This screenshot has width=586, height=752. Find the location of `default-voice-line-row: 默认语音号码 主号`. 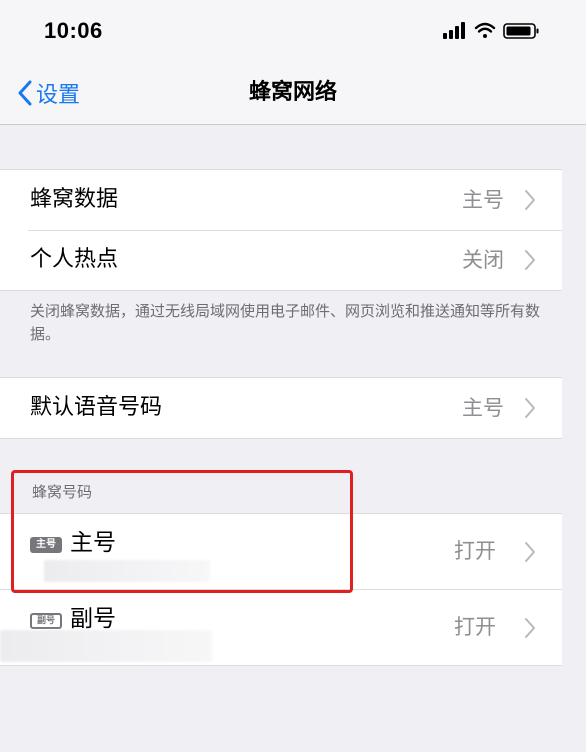

default-voice-line-row: 默认语音号码 主号 is located at coordinates (281, 408).